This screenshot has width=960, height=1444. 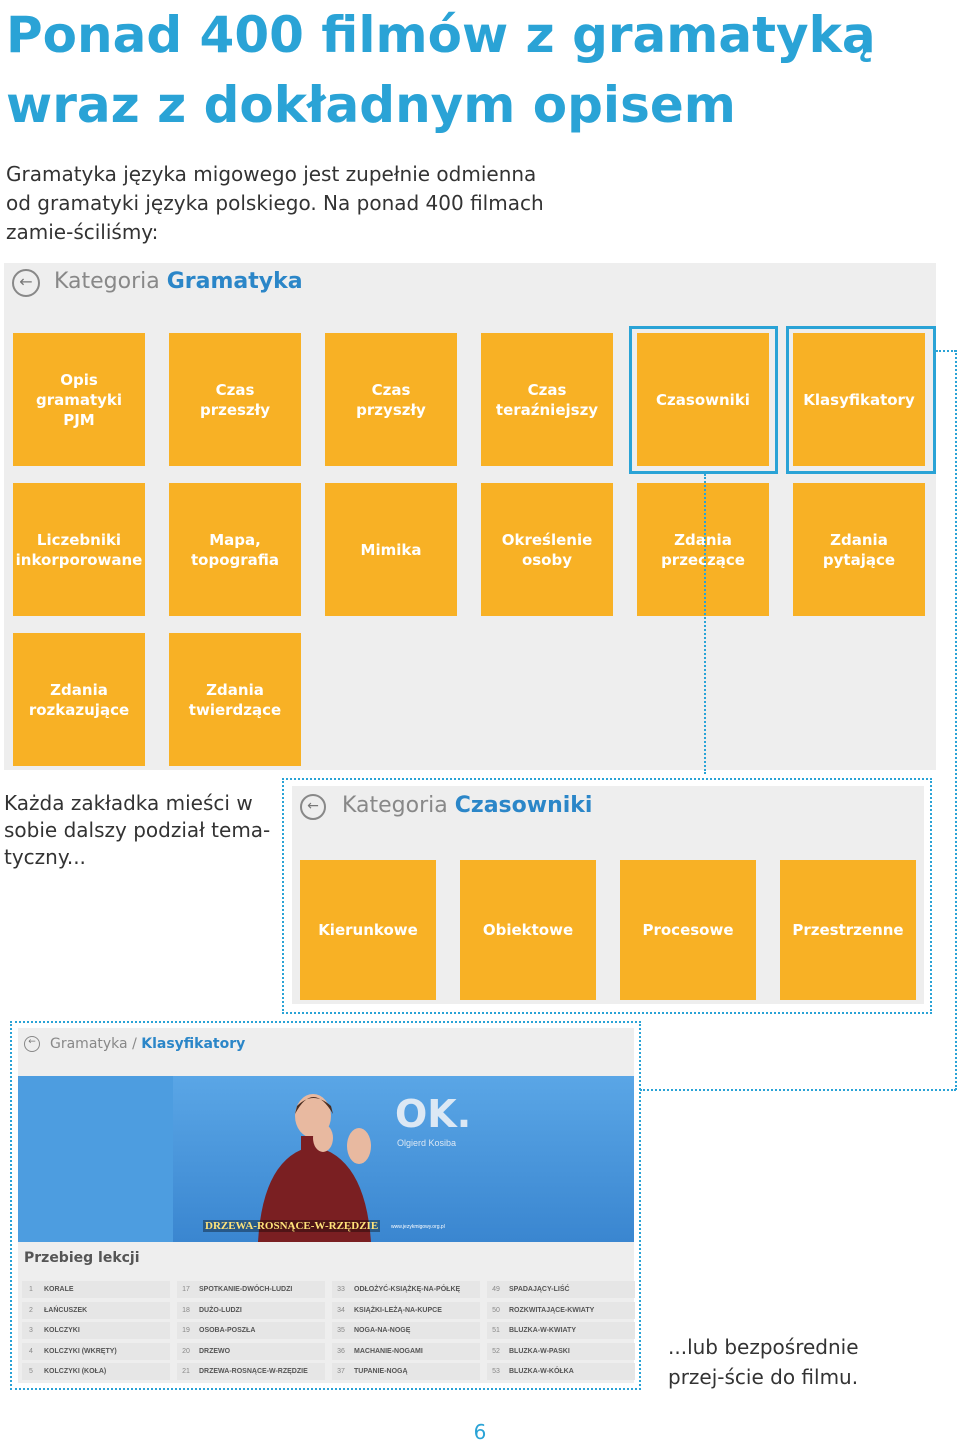 What do you see at coordinates (946, 351) in the screenshot?
I see `connector-line-klasyfikatory-top` at bounding box center [946, 351].